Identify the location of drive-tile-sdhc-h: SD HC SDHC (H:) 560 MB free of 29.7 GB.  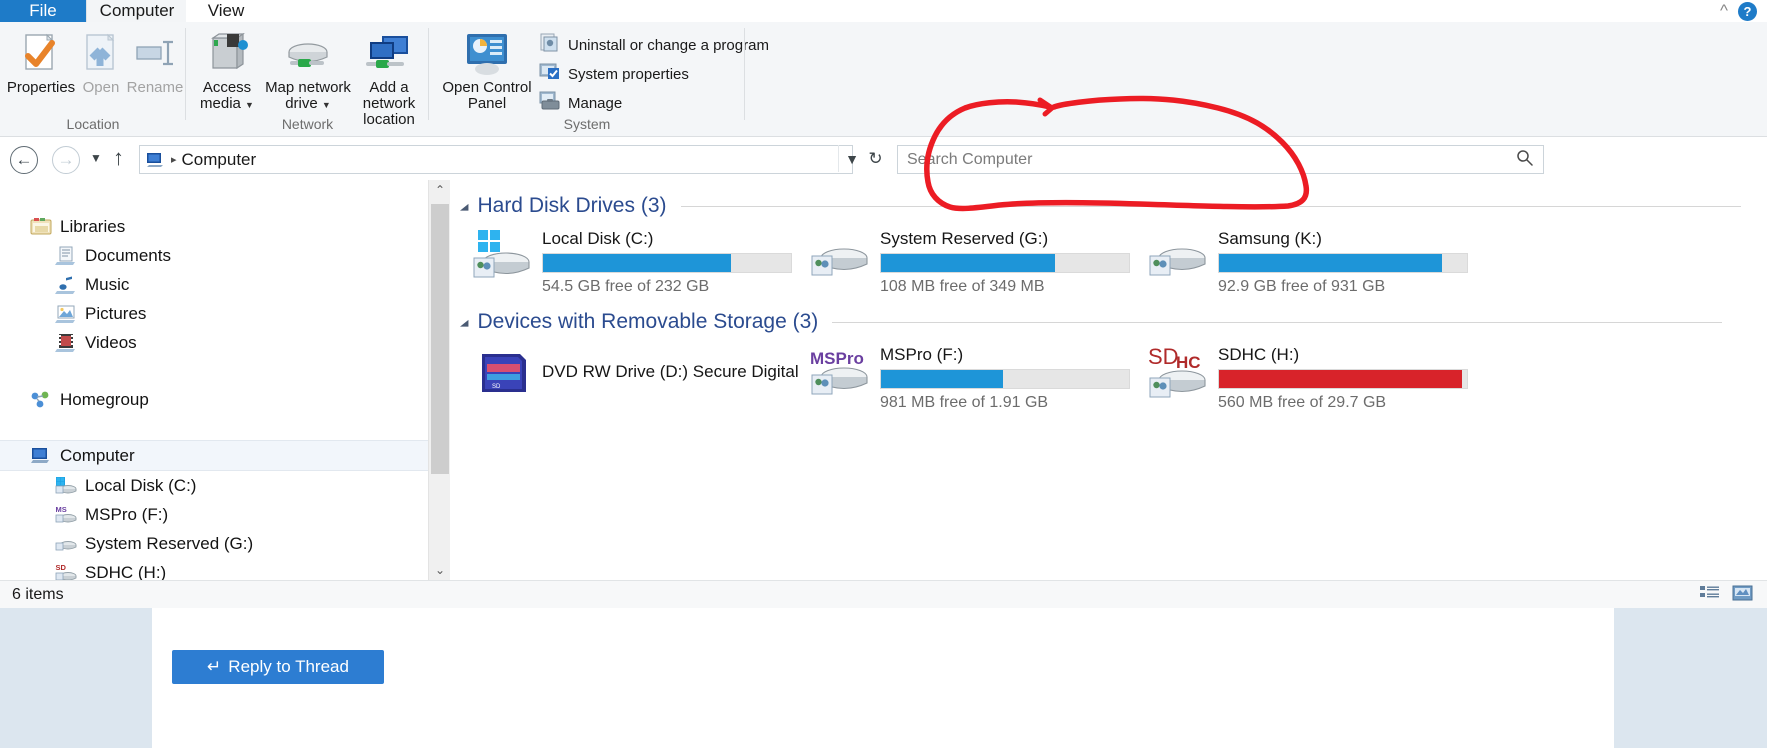
(1308, 378).